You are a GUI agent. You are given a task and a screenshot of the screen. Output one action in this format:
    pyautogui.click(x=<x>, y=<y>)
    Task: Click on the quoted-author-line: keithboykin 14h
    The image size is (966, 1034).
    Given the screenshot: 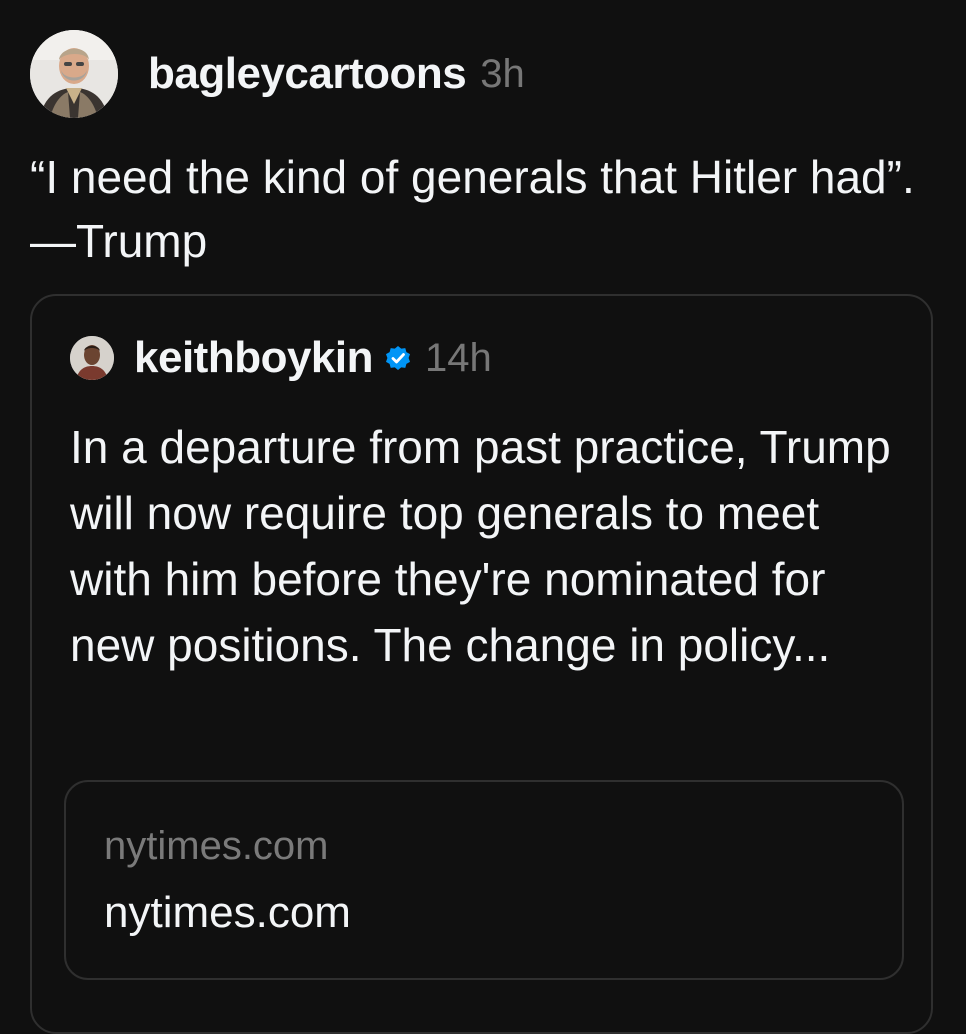 What is the action you would take?
    pyautogui.click(x=313, y=358)
    